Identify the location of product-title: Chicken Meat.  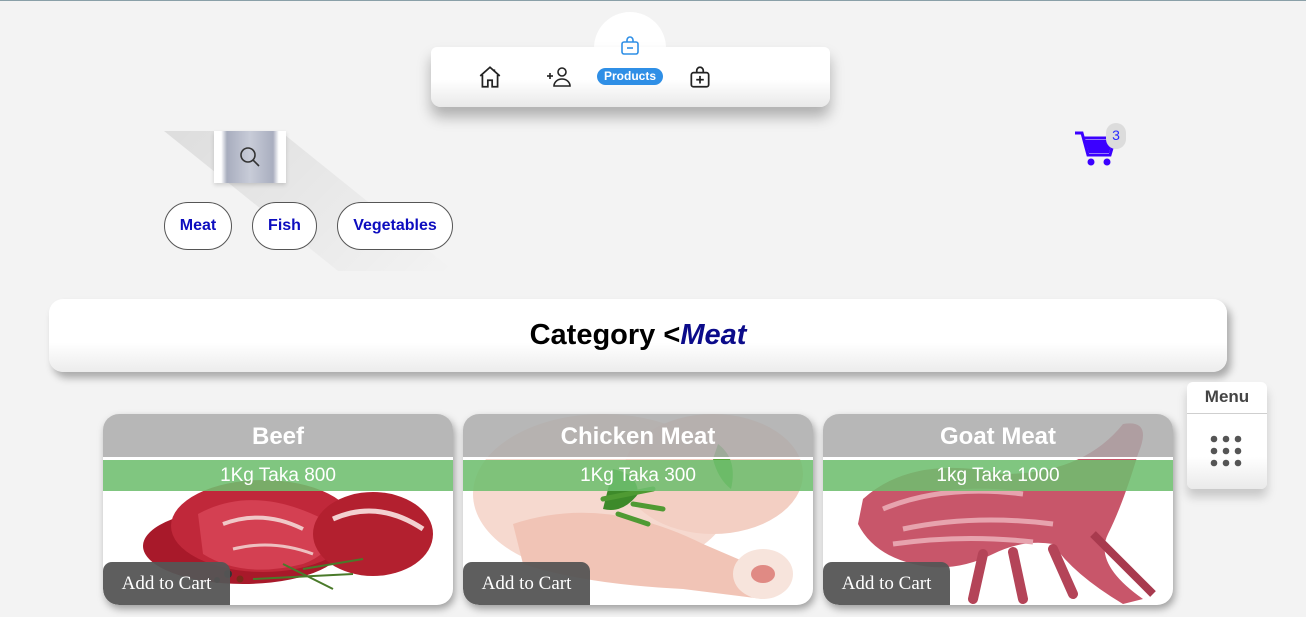
(638, 436).